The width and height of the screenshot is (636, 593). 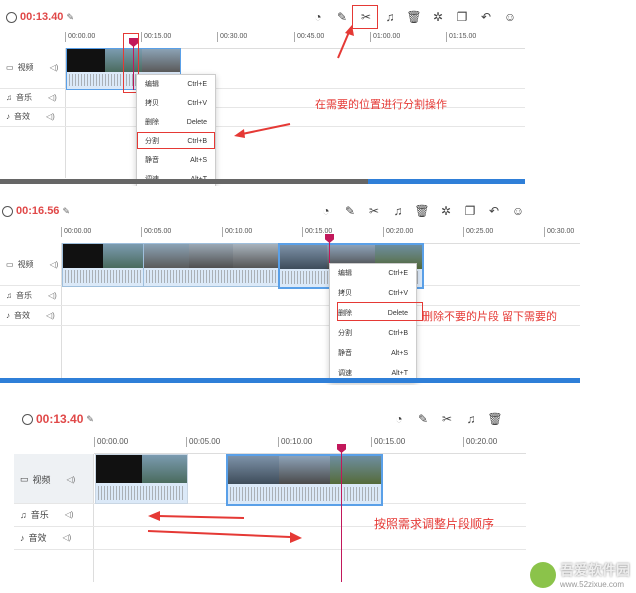 I want to click on playhead, so click(x=341, y=513).